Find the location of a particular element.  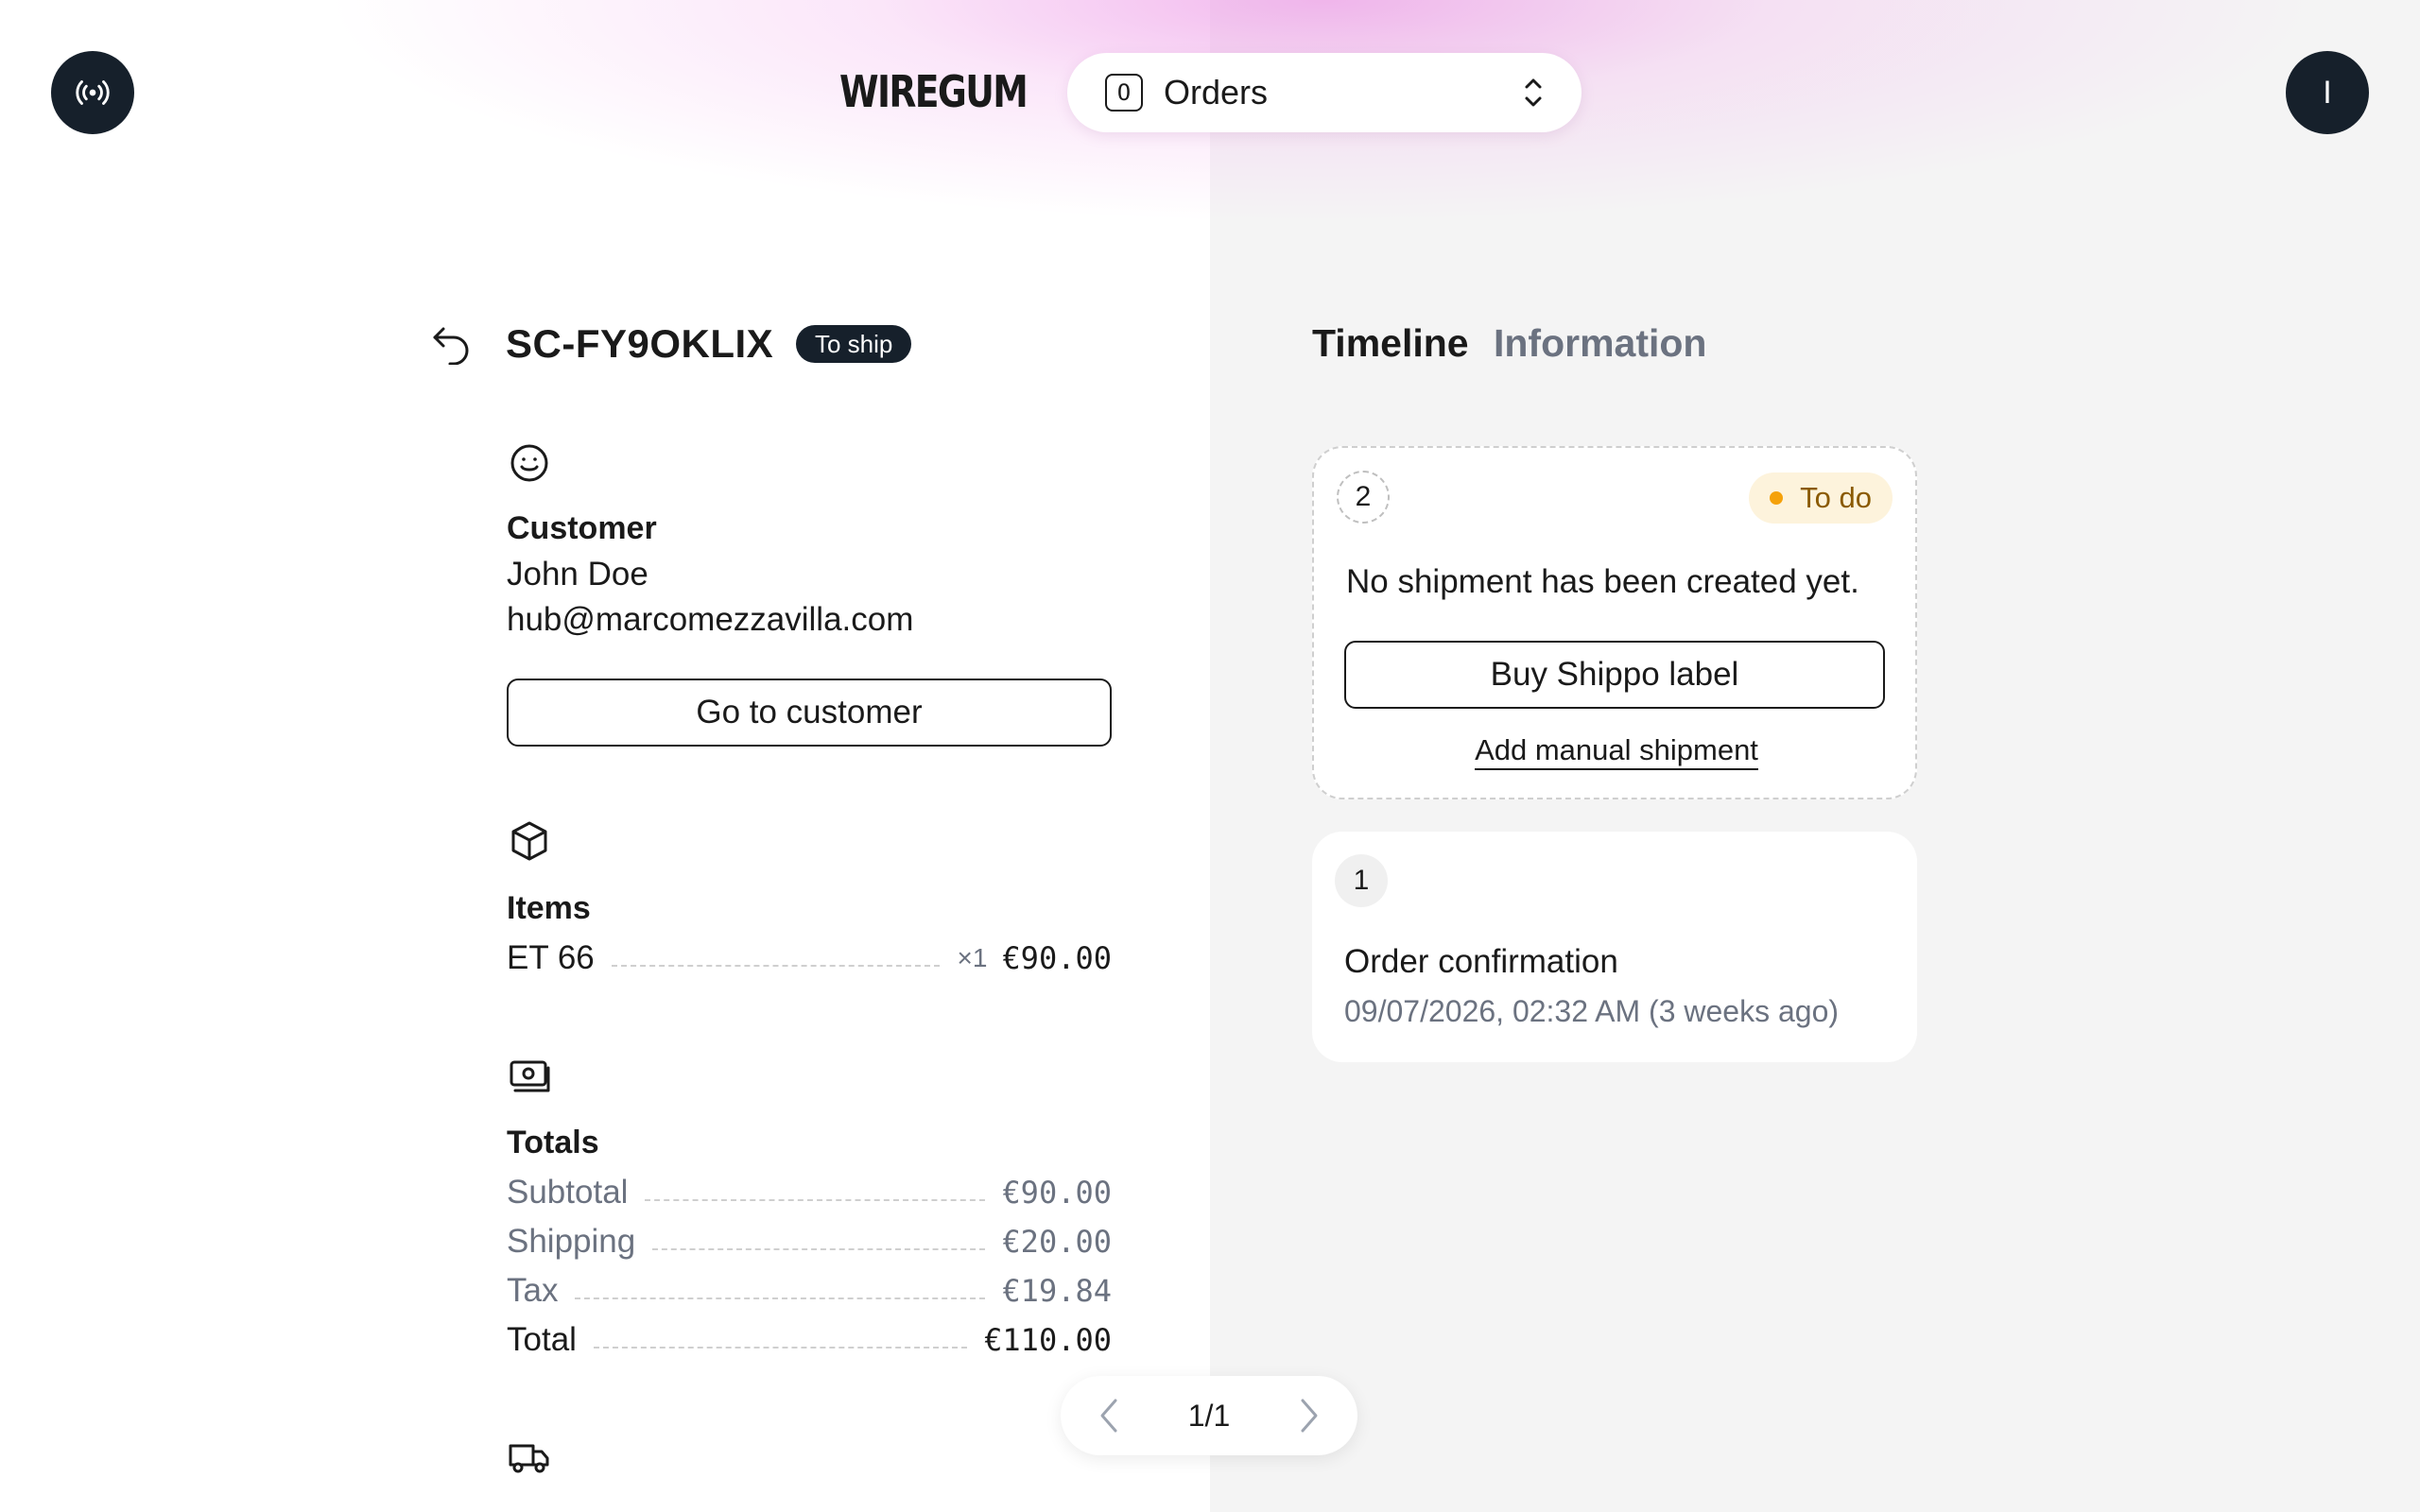

subtotal-value: €90.00 is located at coordinates (1057, 1193).